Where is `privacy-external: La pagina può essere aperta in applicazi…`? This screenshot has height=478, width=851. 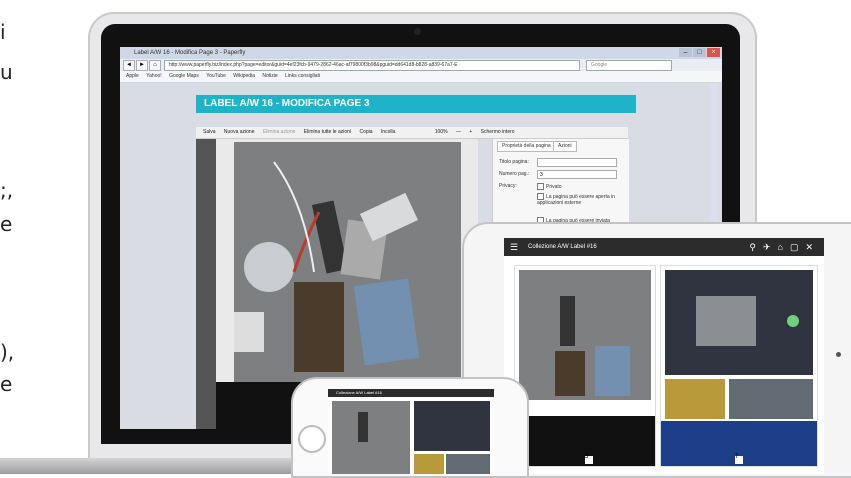 privacy-external: La pagina può essere aperta in applicazi… is located at coordinates (577, 199).